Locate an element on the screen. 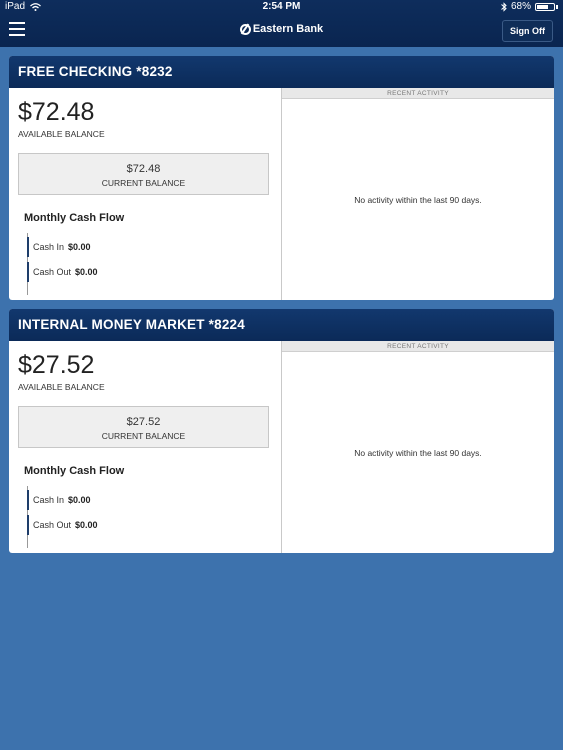 This screenshot has height=750, width=563. status-bar: iPad 2:54 PM 68% is located at coordinates (281, 7).